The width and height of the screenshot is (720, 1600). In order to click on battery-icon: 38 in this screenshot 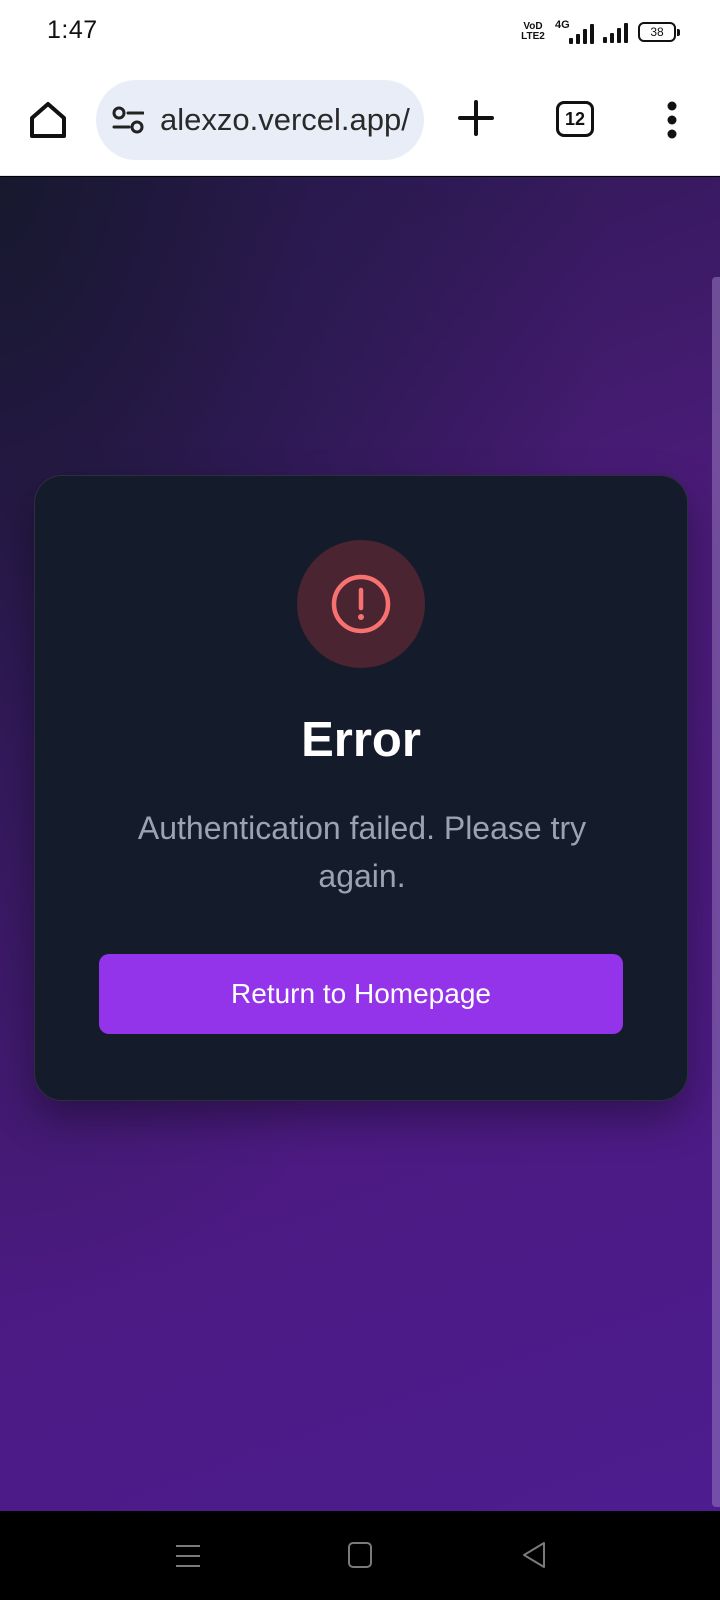, I will do `click(659, 32)`.